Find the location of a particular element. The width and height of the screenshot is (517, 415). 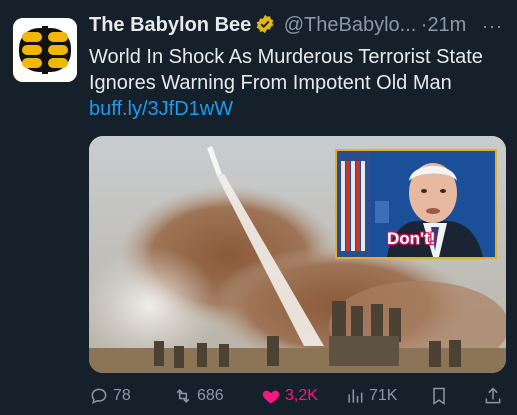

view-count: 71K is located at coordinates (383, 395).